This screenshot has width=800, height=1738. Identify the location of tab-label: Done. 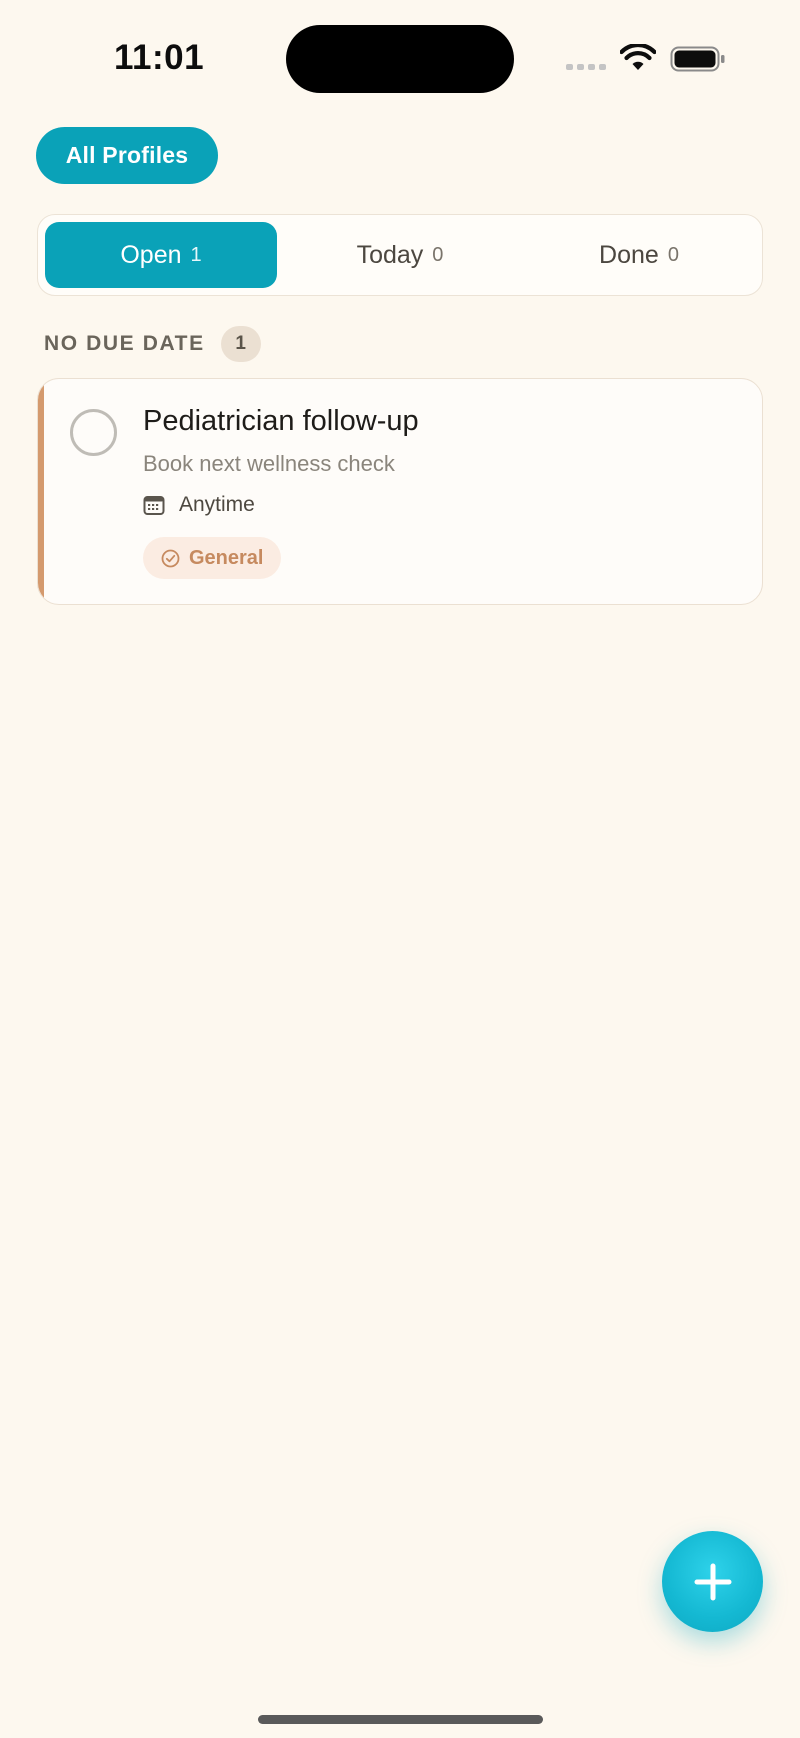
(629, 254).